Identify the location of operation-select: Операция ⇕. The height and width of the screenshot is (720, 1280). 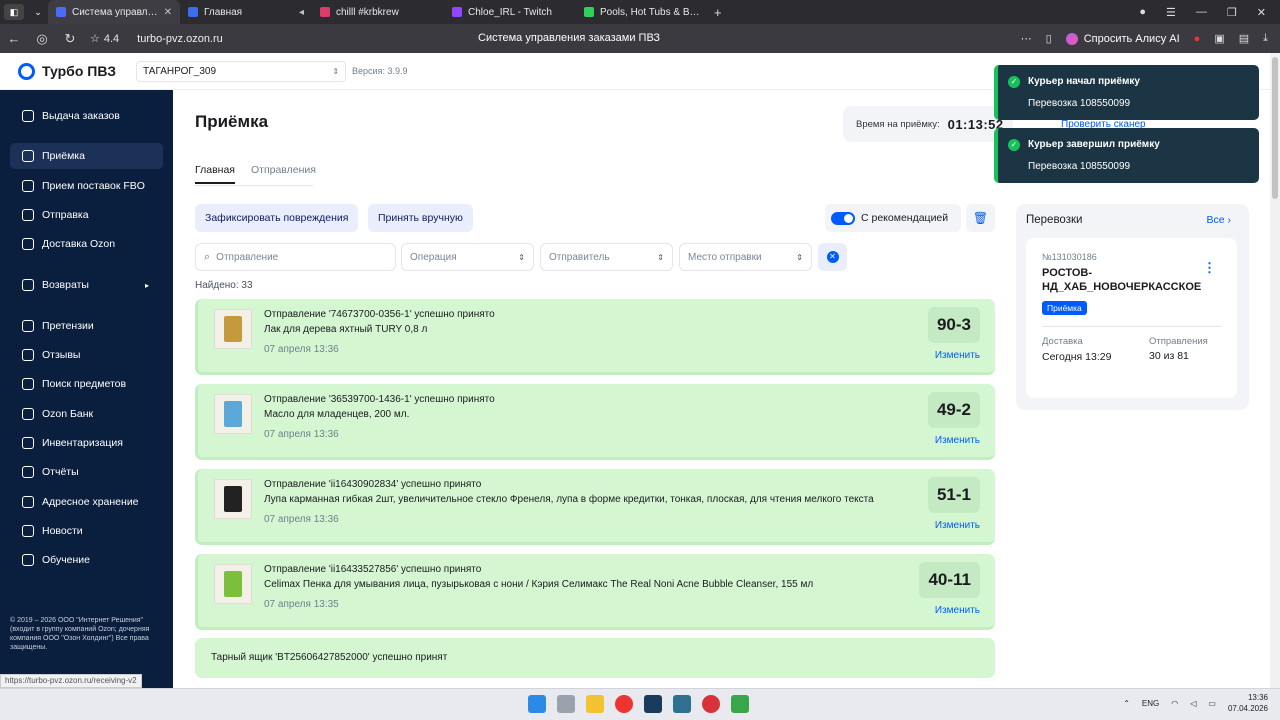
(467, 257).